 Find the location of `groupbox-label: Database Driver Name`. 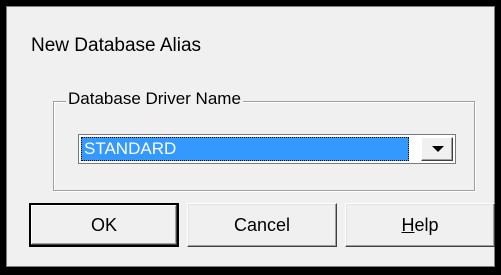

groupbox-label: Database Driver Name is located at coordinates (154, 99).